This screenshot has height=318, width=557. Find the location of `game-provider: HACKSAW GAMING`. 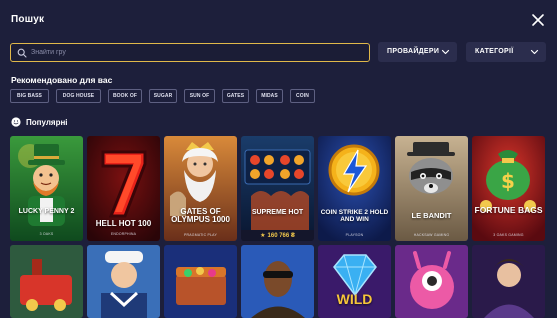

game-provider: HACKSAW GAMING is located at coordinates (431, 235).